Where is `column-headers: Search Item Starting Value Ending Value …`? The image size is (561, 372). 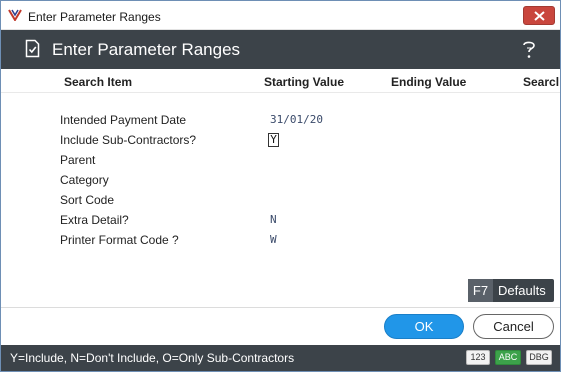
column-headers: Search Item Starting Value Ending Value … is located at coordinates (280, 81).